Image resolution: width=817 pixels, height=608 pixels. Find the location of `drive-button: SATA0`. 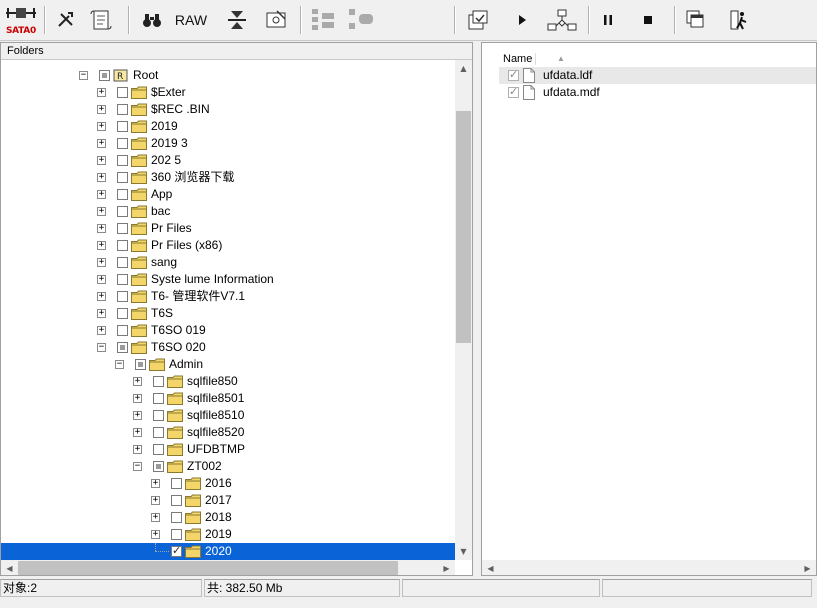

drive-button: SATA0 is located at coordinates (21, 20).